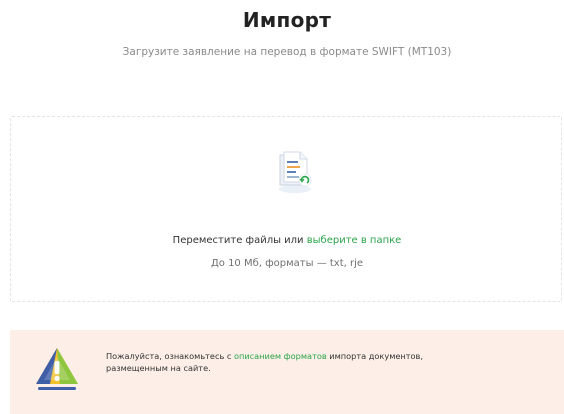 The width and height of the screenshot is (564, 414). What do you see at coordinates (354, 240) in the screenshot?
I see `choose-folder-link: выберите в папке` at bounding box center [354, 240].